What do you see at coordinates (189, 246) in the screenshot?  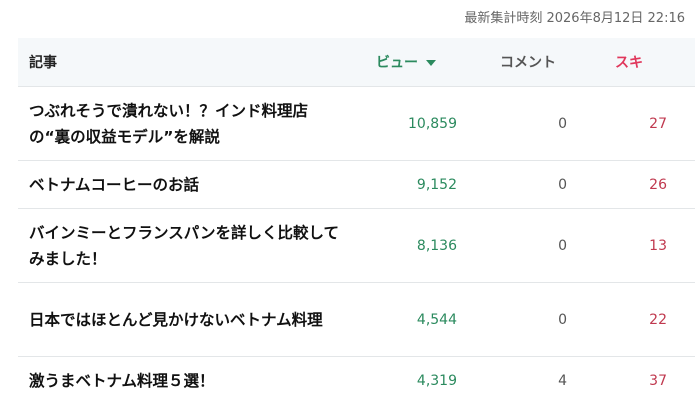 I see `article-title-link: バインミーとフランスパンを詳しく比較してみました！` at bounding box center [189, 246].